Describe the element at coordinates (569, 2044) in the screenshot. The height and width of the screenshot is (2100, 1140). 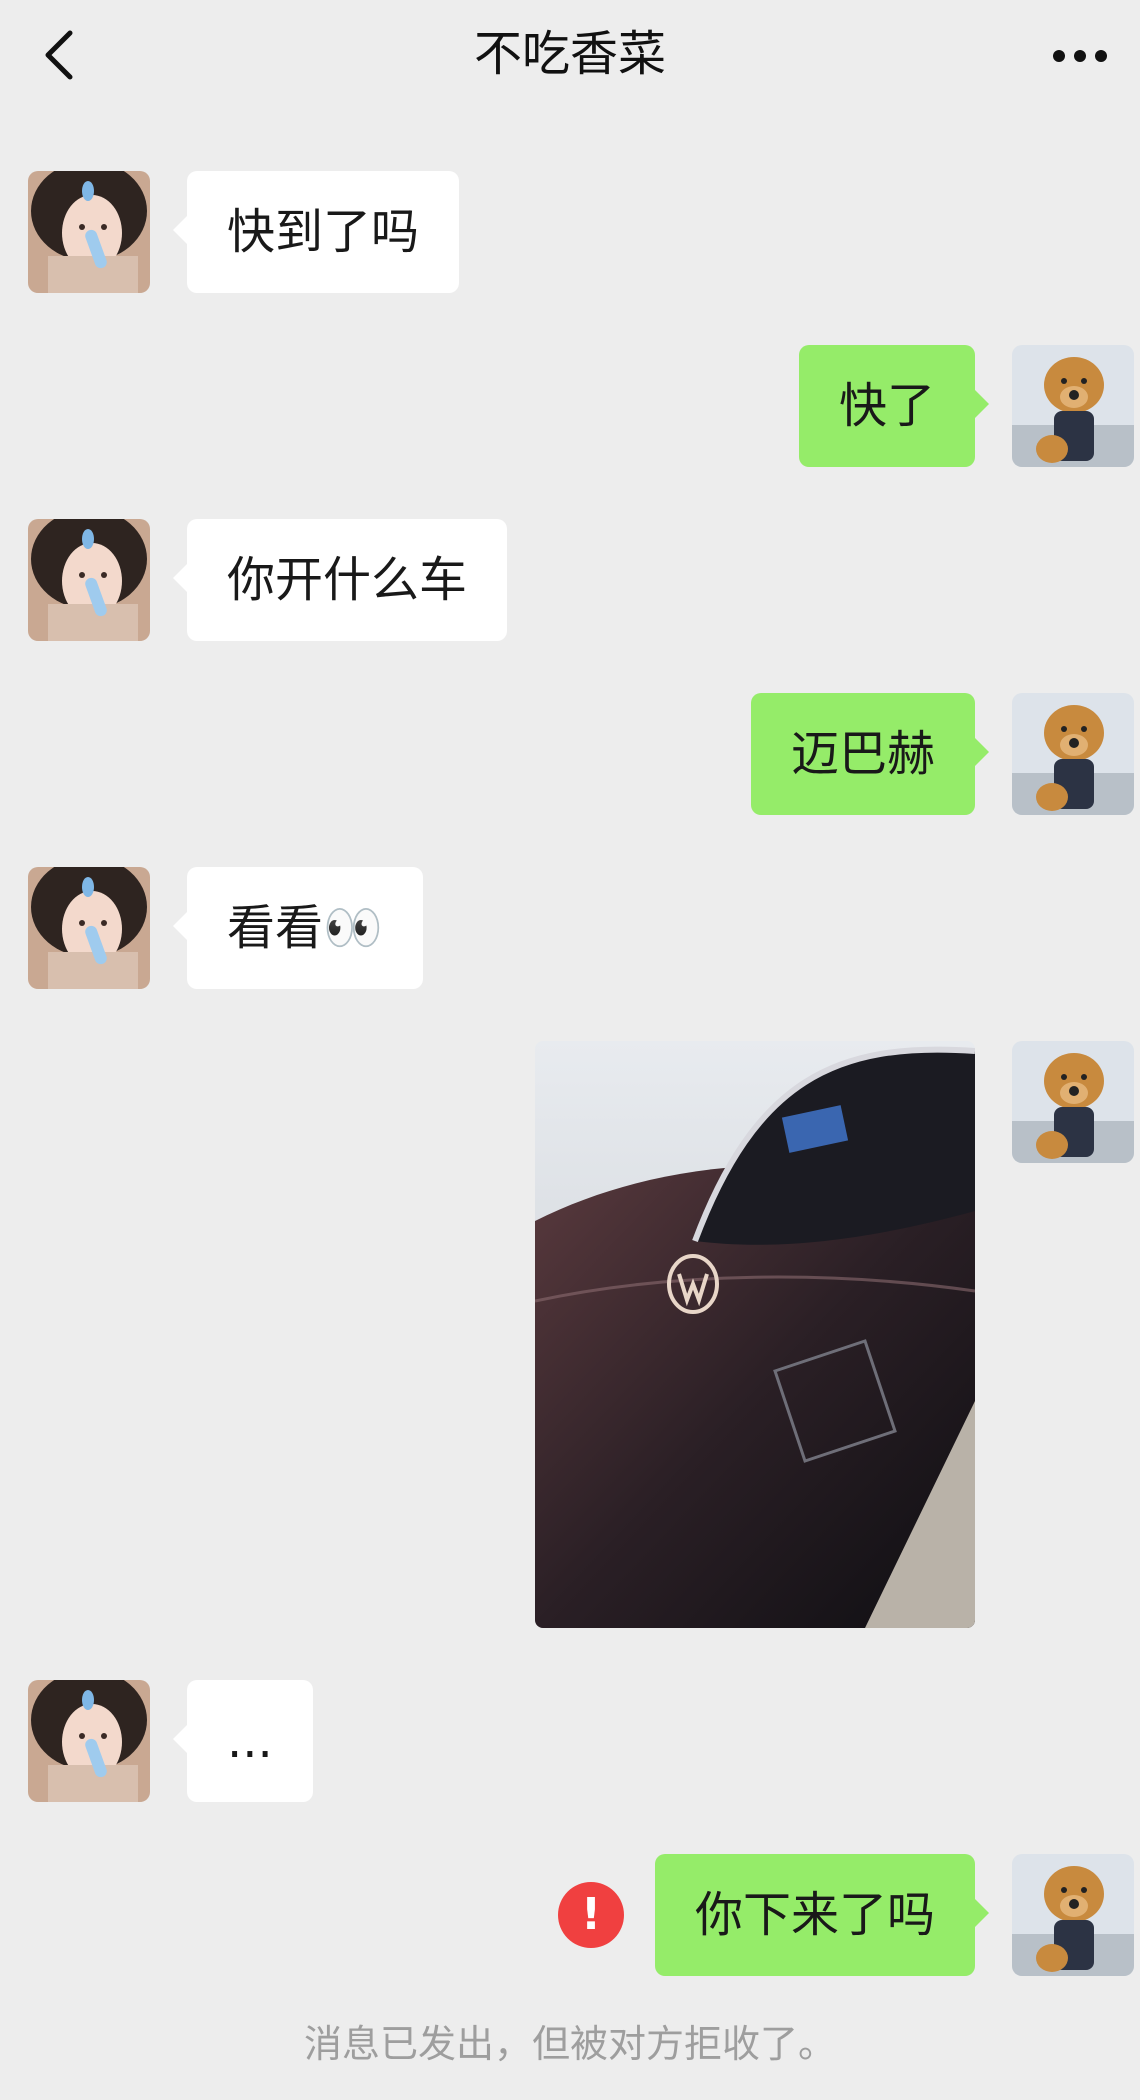
I see `system-notice: 消息已发出，但被对方拒收了。` at that location.